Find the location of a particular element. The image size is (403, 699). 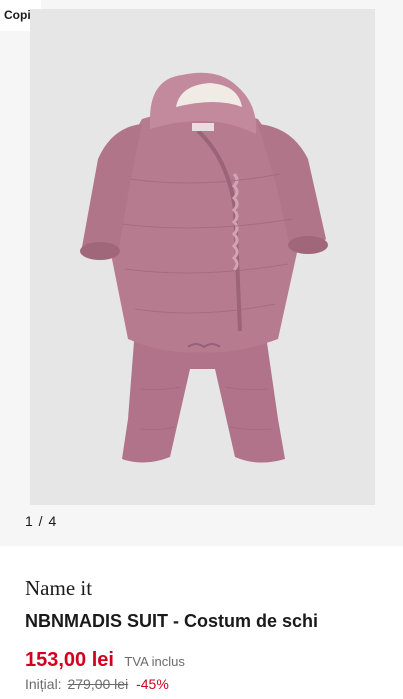

original-price-row: Inițial: 279,00 lei -45% is located at coordinates (97, 684).